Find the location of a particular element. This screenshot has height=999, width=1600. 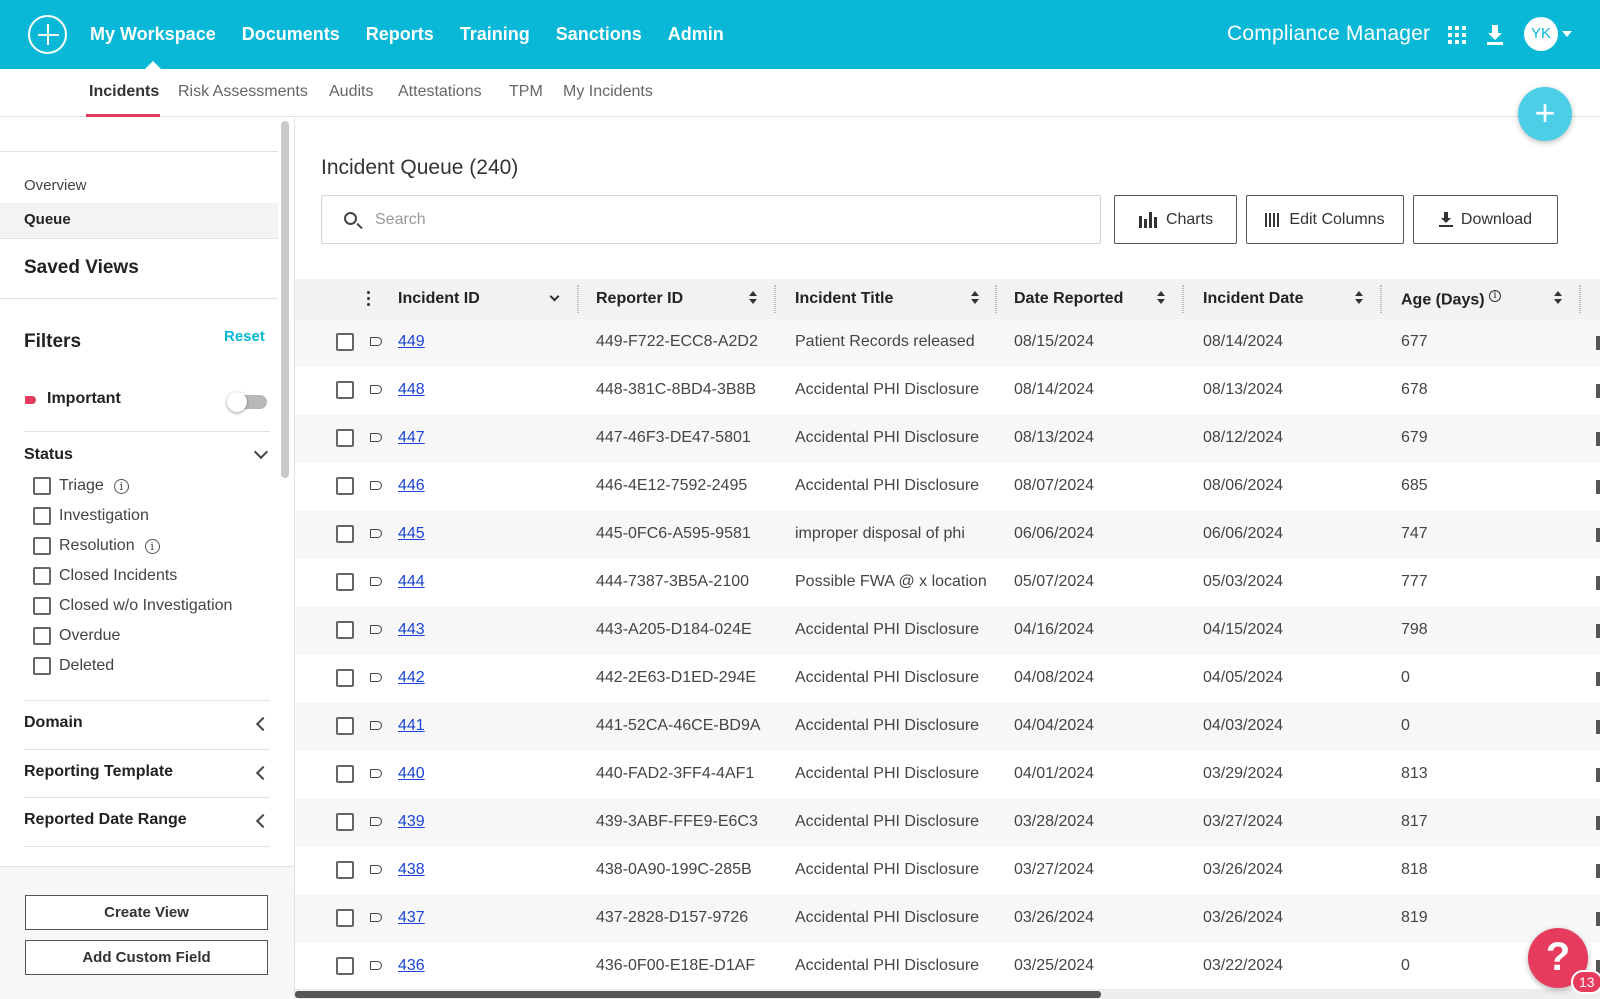

tab-audits: Audits is located at coordinates (351, 92).